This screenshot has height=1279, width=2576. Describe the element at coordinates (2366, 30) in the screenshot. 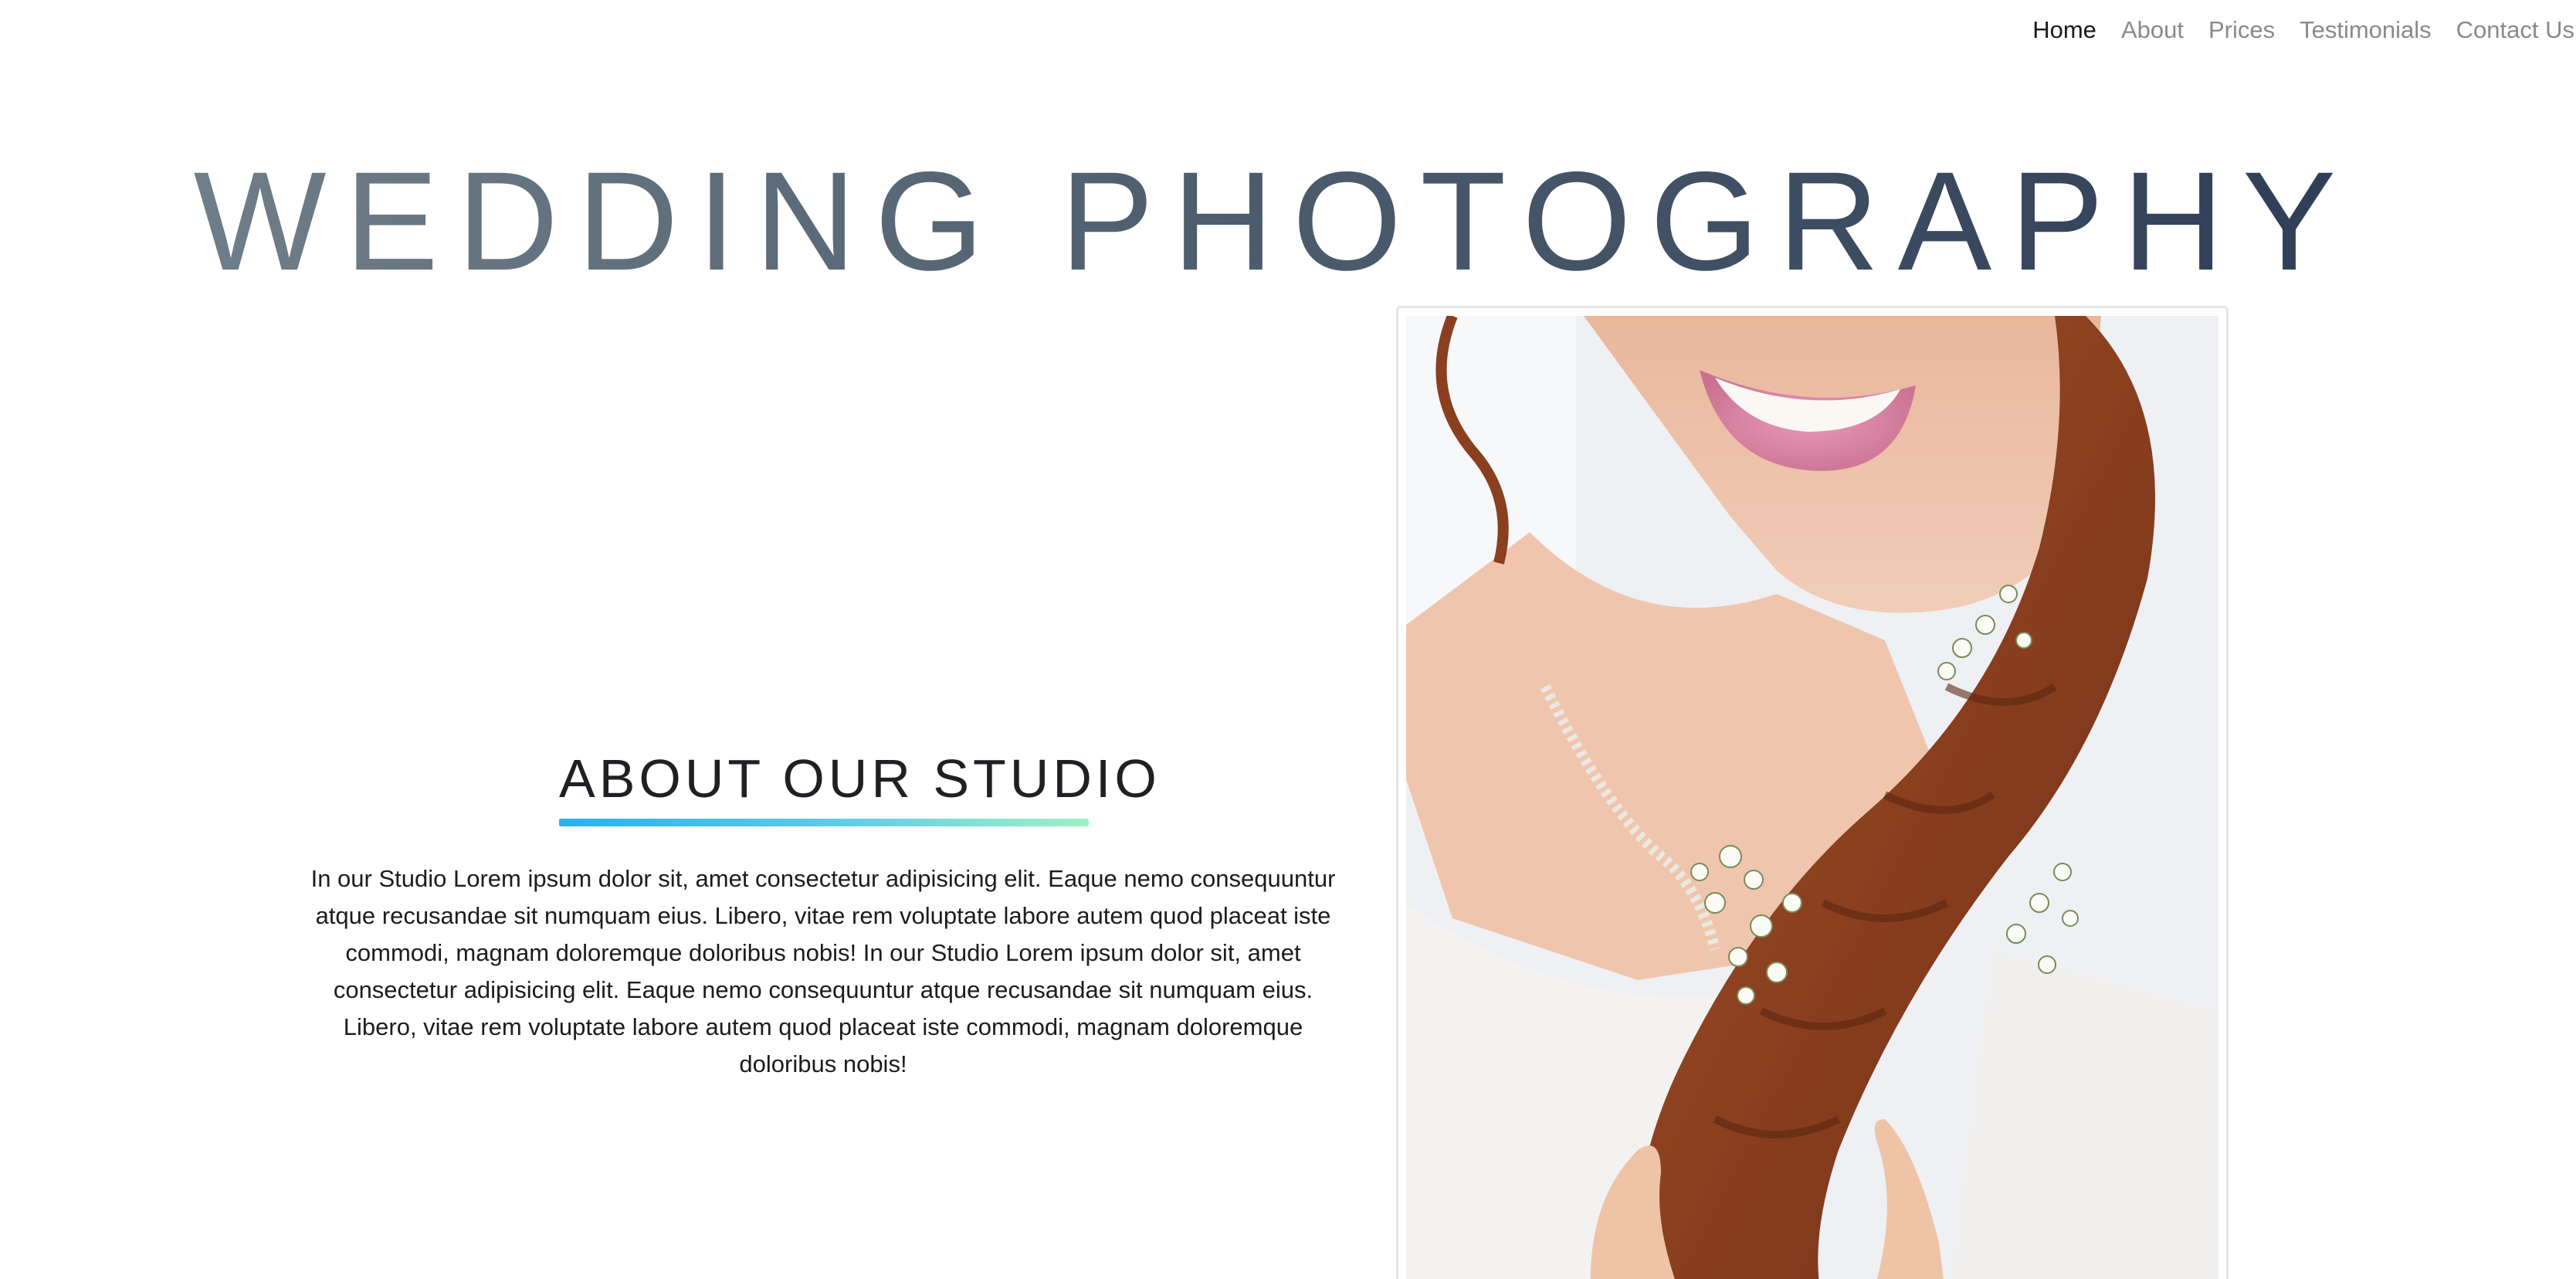

I see `nav-item-testimonials: Testimonials` at that location.